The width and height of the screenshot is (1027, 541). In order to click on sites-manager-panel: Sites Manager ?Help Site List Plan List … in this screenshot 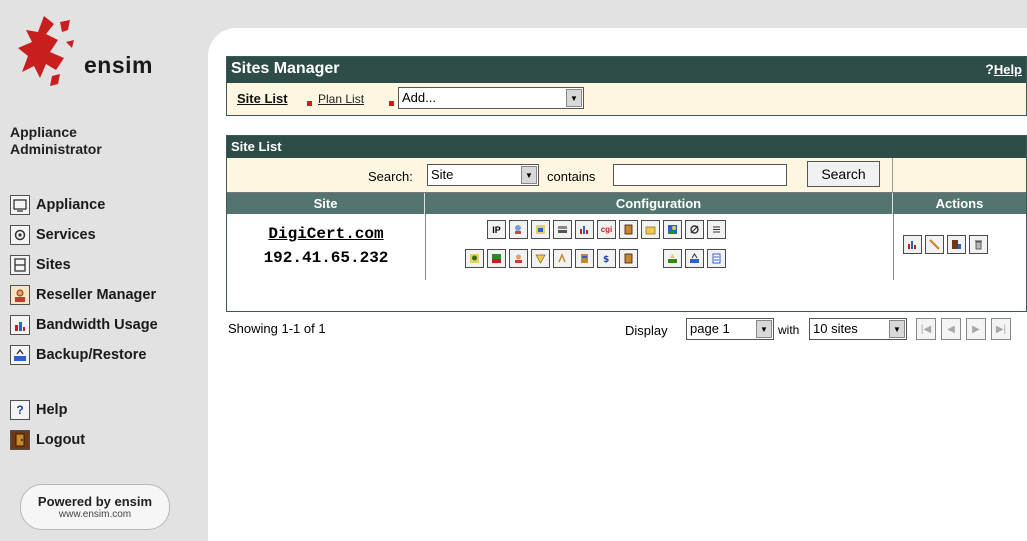, I will do `click(626, 86)`.